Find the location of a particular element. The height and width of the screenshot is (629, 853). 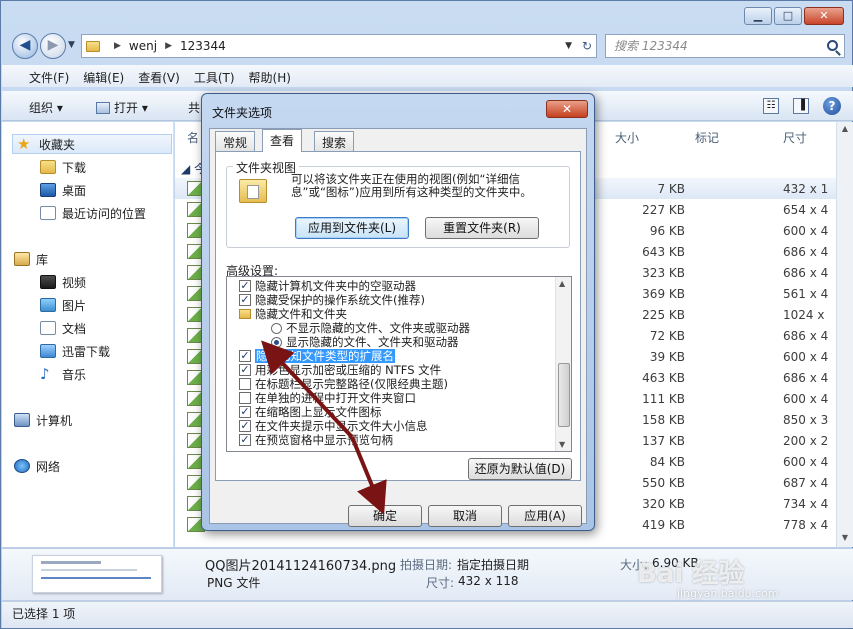

settings-scrollbar: ▲ ▼ is located at coordinates (563, 364).